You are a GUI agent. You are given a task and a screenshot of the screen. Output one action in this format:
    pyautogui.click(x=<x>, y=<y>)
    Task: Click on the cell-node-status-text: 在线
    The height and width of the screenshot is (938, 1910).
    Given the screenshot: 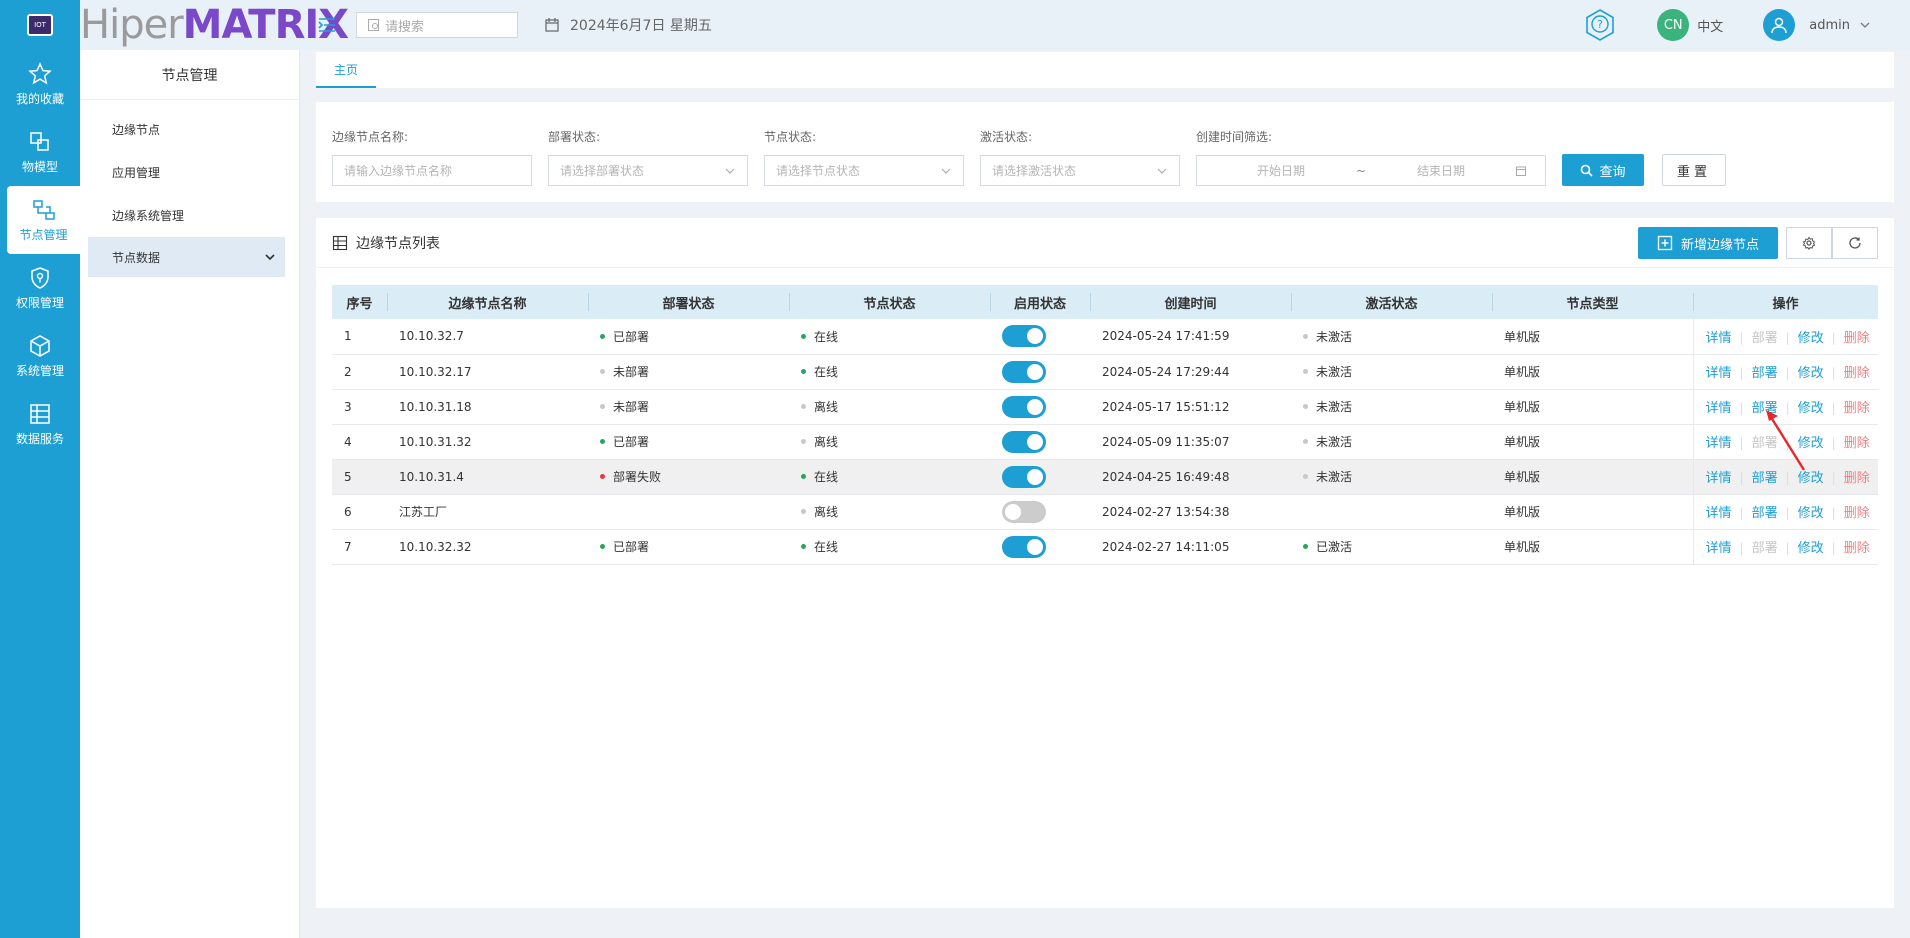 What is the action you would take?
    pyautogui.click(x=826, y=477)
    